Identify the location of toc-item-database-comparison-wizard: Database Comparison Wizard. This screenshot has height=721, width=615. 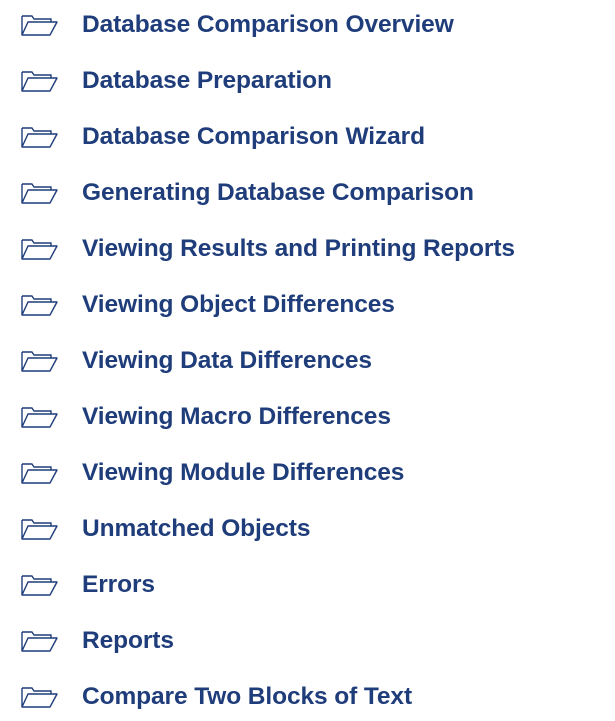
(222, 137).